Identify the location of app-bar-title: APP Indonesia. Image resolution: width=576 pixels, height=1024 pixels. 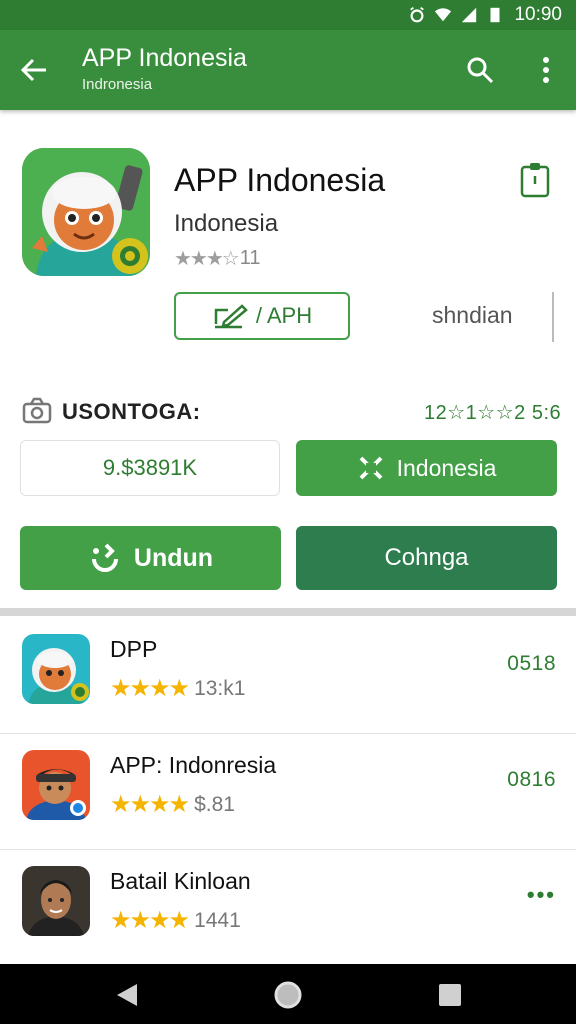
(164, 58).